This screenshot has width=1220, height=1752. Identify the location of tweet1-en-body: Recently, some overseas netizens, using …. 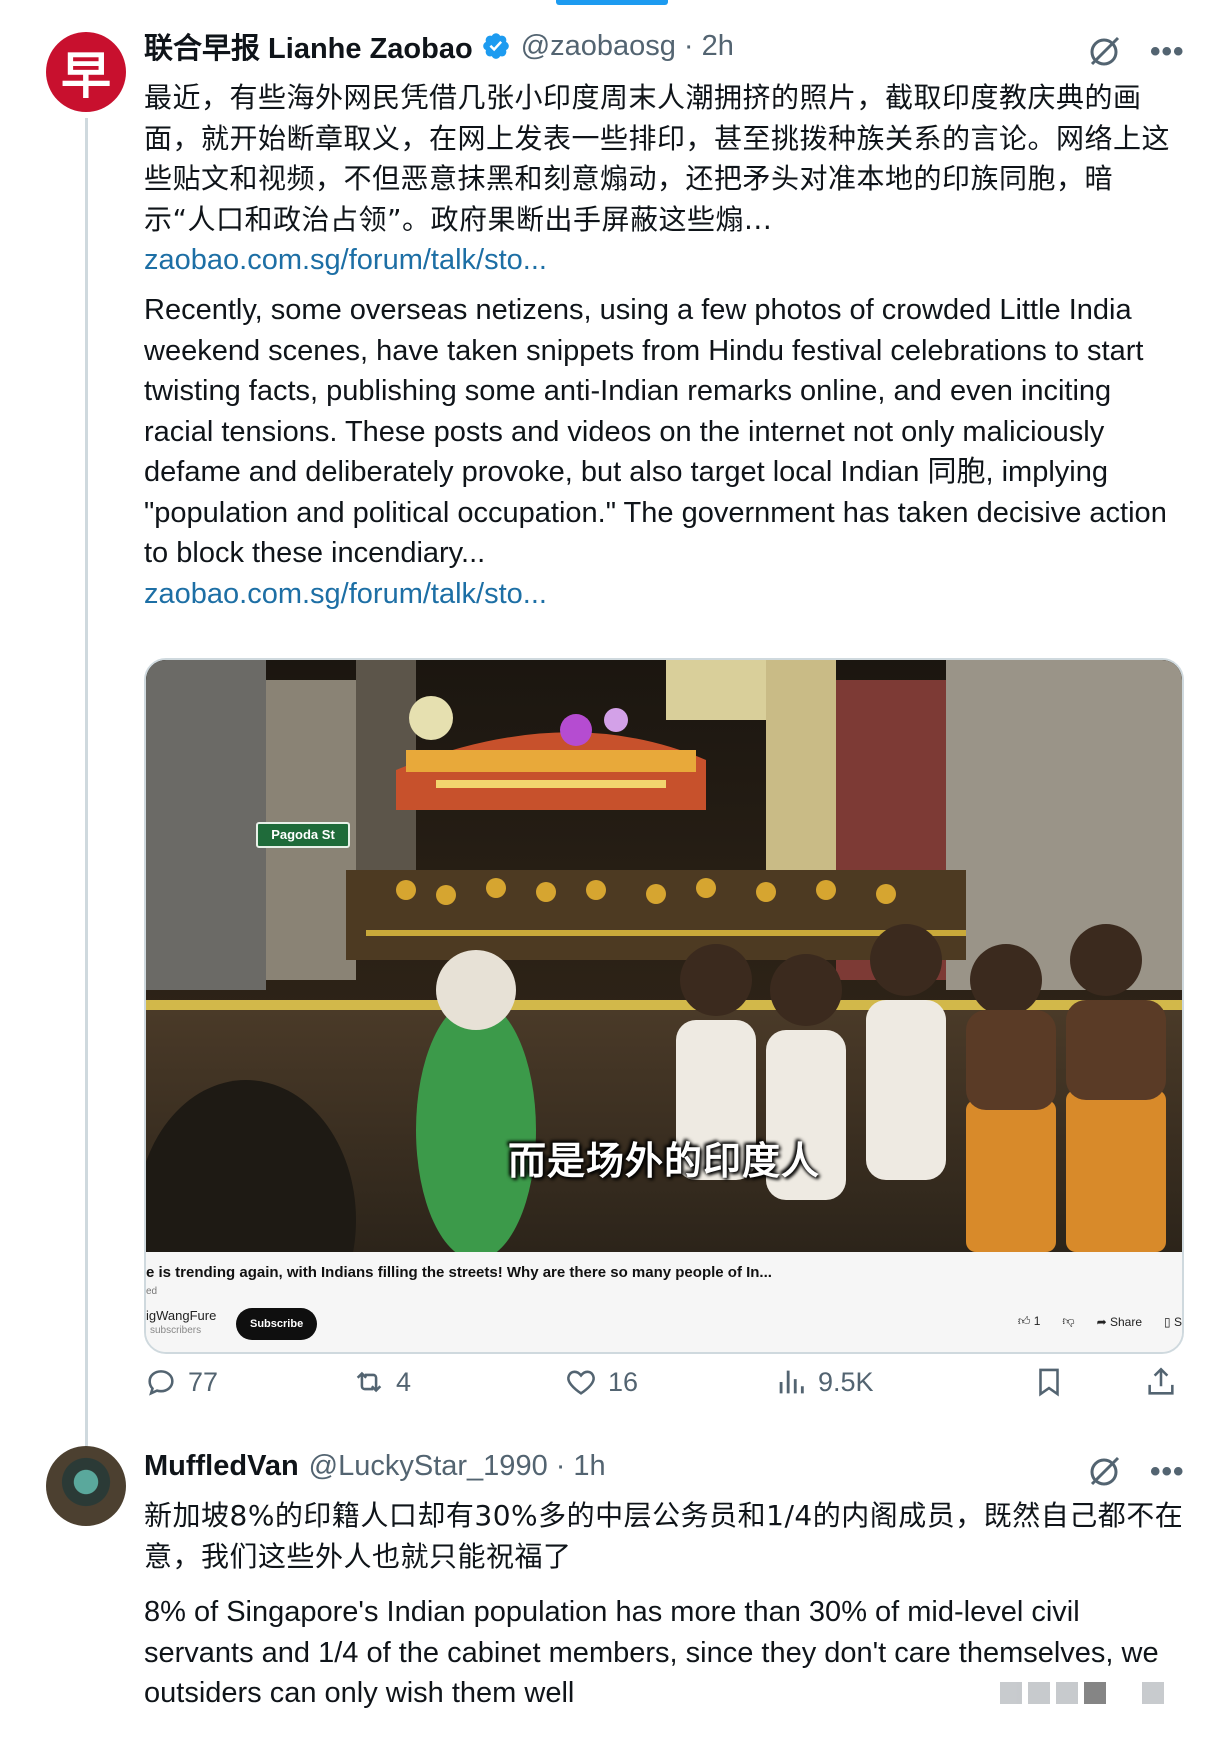
(655, 431).